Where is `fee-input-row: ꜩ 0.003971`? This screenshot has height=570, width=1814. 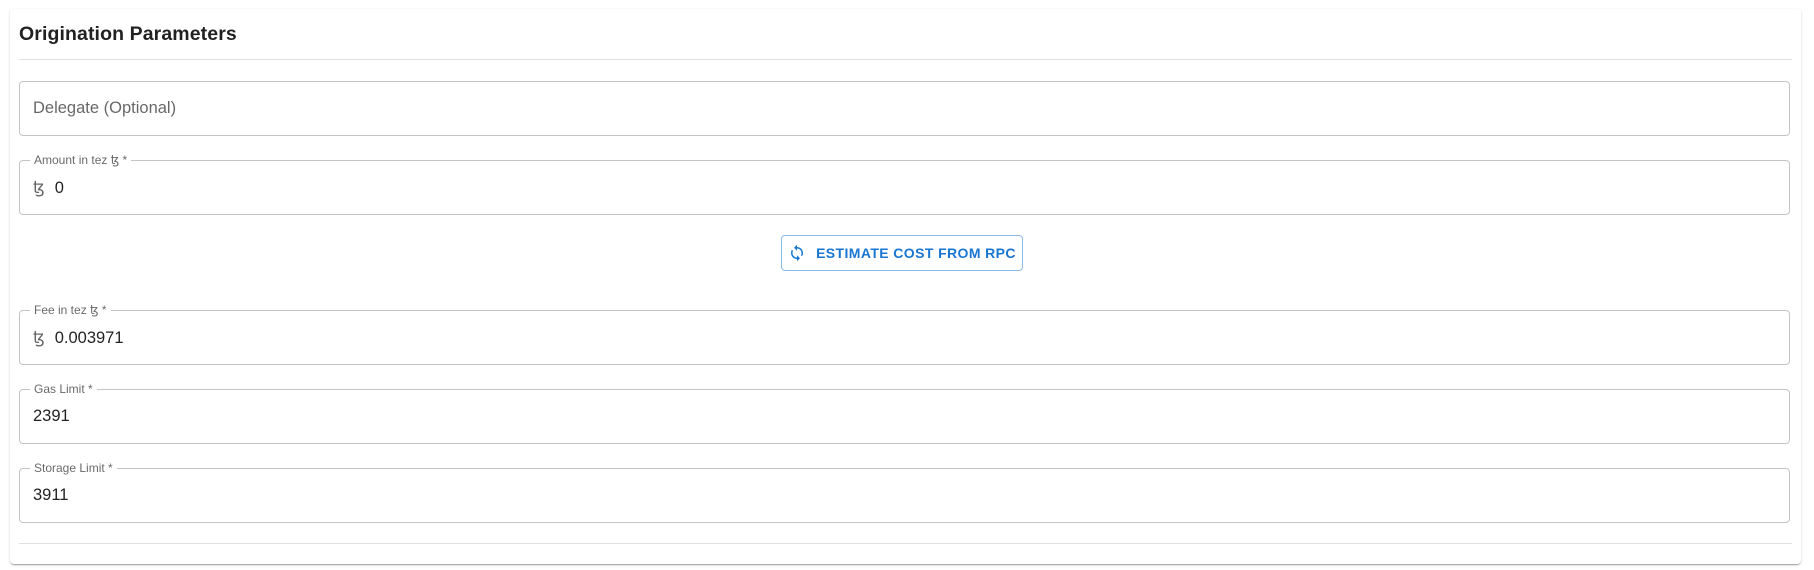
fee-input-row: ꜩ 0.003971 is located at coordinates (78, 338).